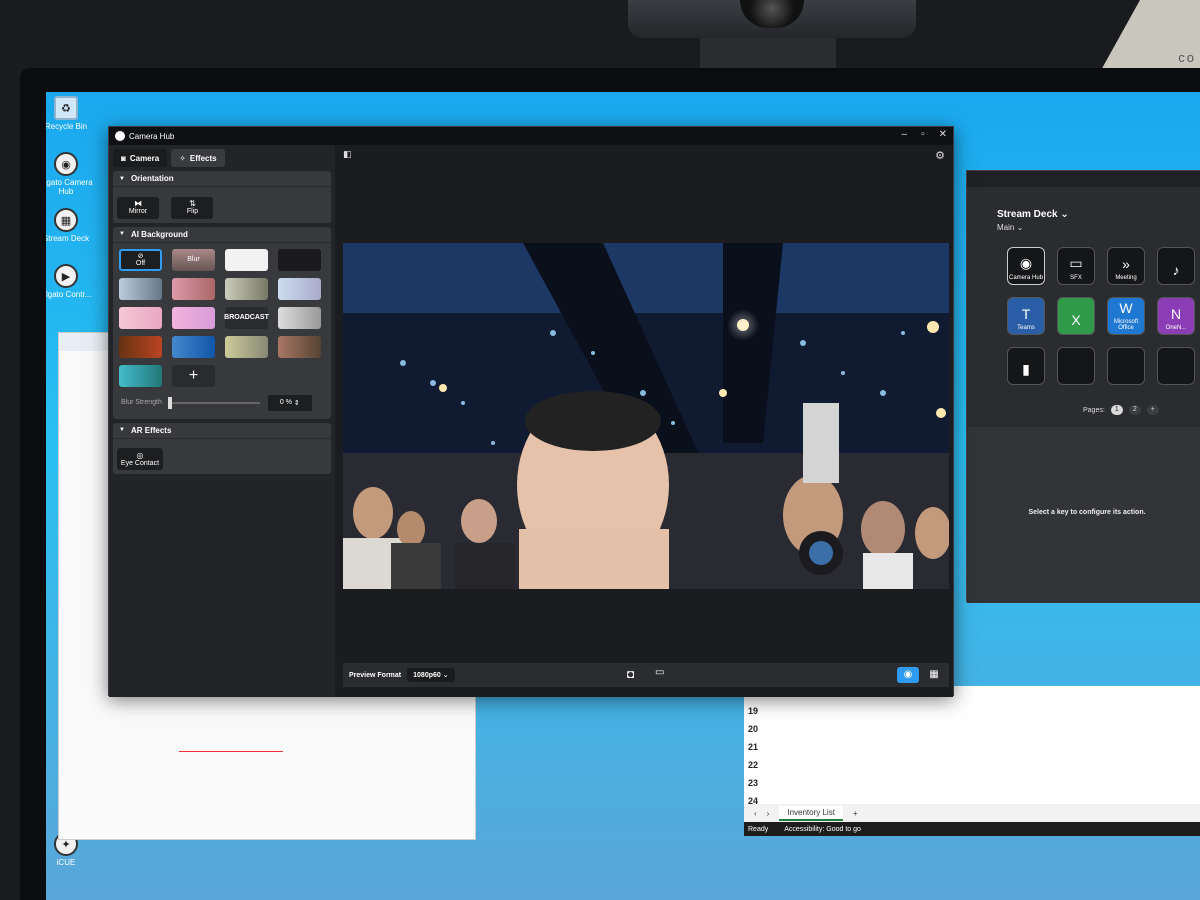  What do you see at coordinates (630, 674) in the screenshot?
I see `snapshot-icon: ◘` at bounding box center [630, 674].